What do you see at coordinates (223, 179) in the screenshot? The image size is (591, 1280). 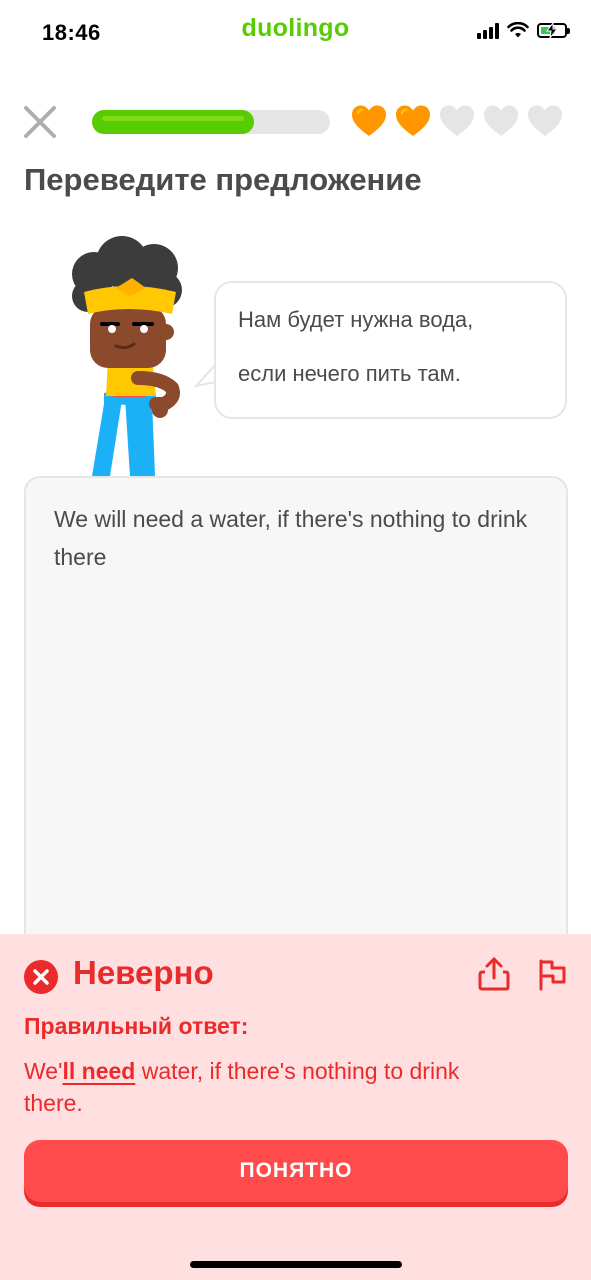 I see `page-title: Переведите предложение` at bounding box center [223, 179].